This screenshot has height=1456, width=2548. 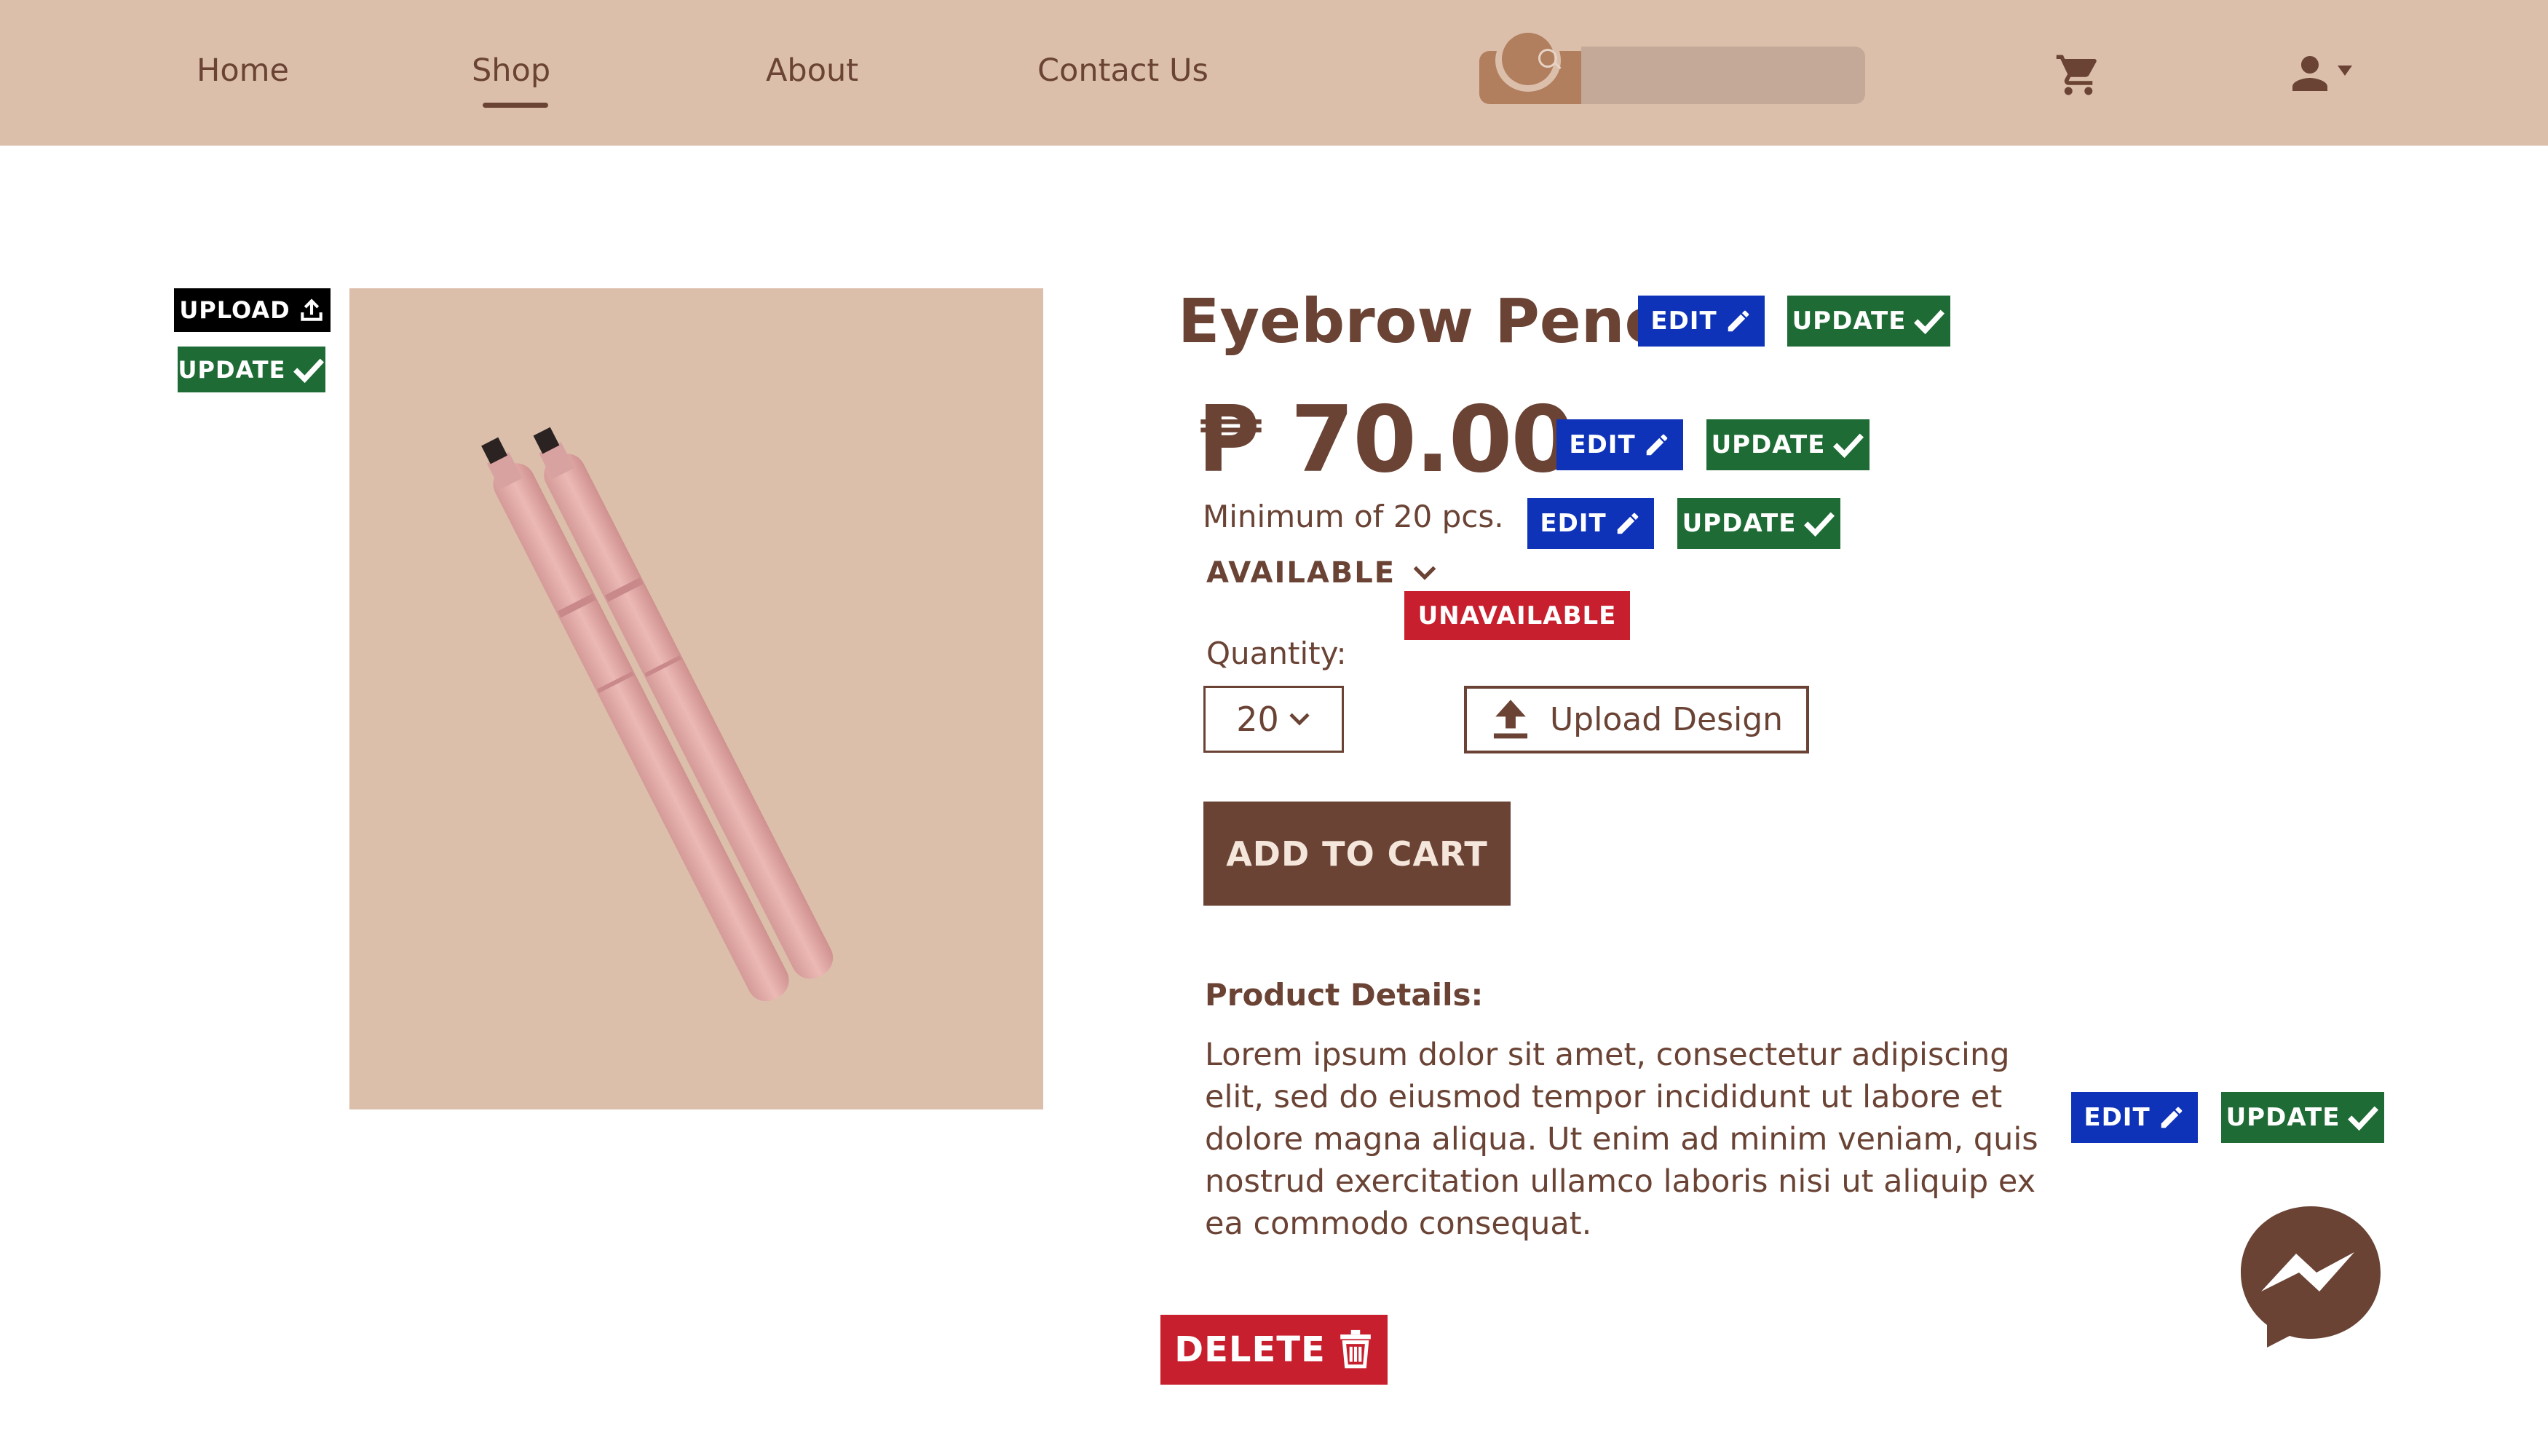 What do you see at coordinates (2309, 73) in the screenshot?
I see `user-icon` at bounding box center [2309, 73].